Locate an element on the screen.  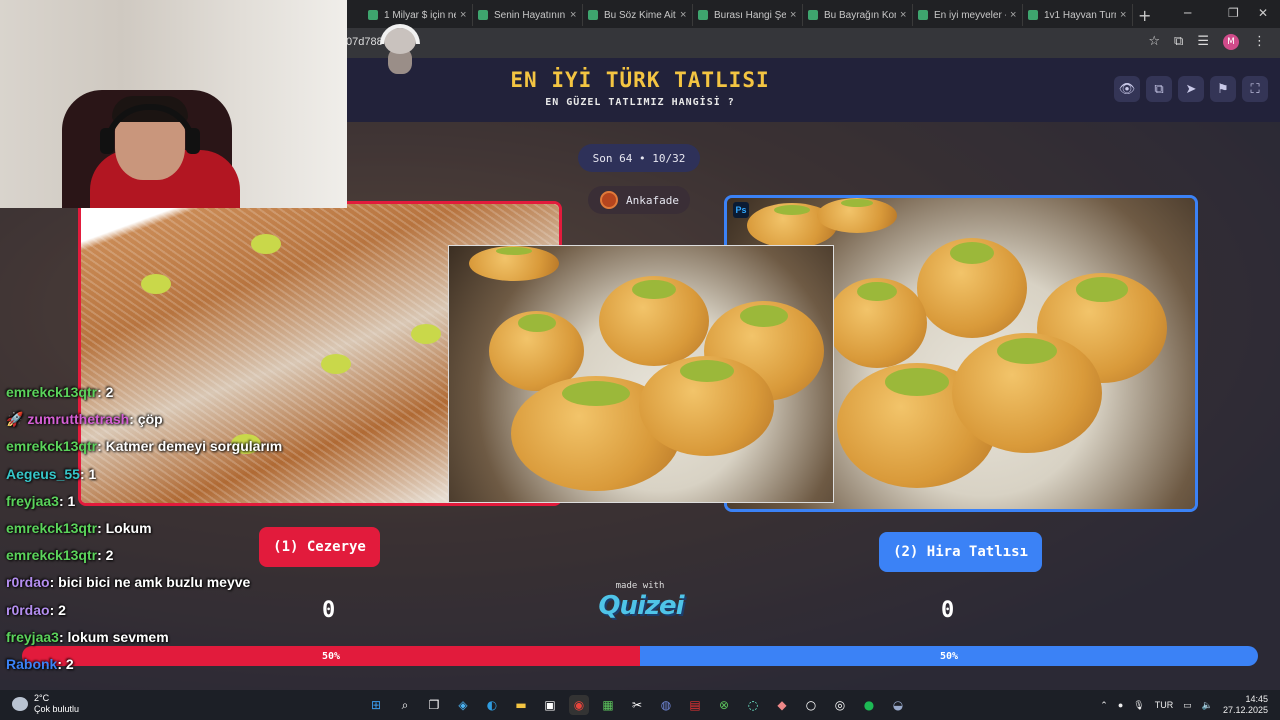
app-globe-icon: ◌ is located at coordinates (753, 705).